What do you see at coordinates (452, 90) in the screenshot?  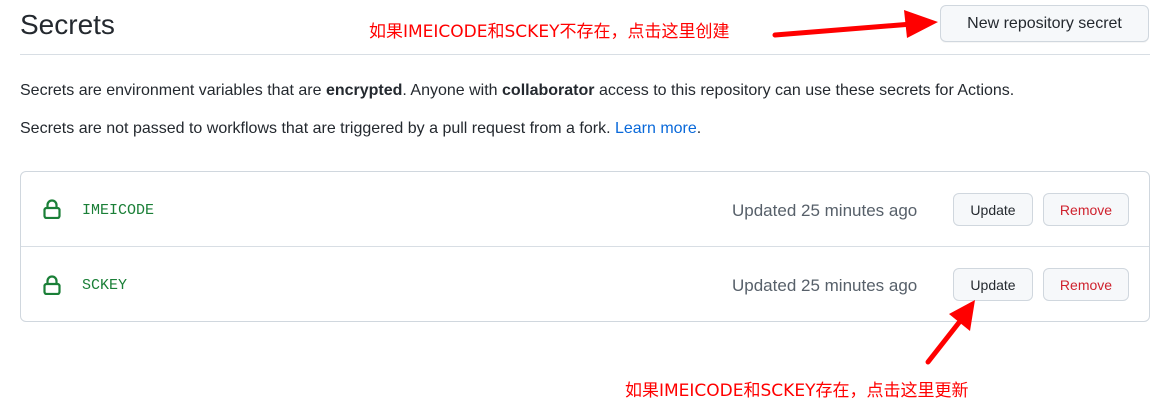 I see `description-text: . Anyone with` at bounding box center [452, 90].